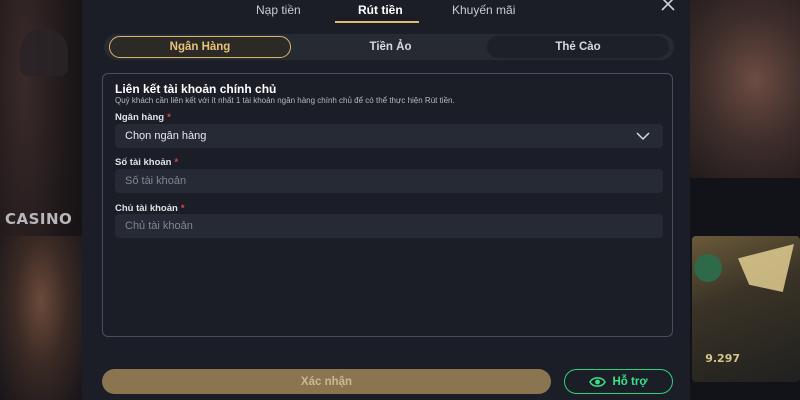  I want to click on tab-promotions: Khuyến mãi, so click(483, 10).